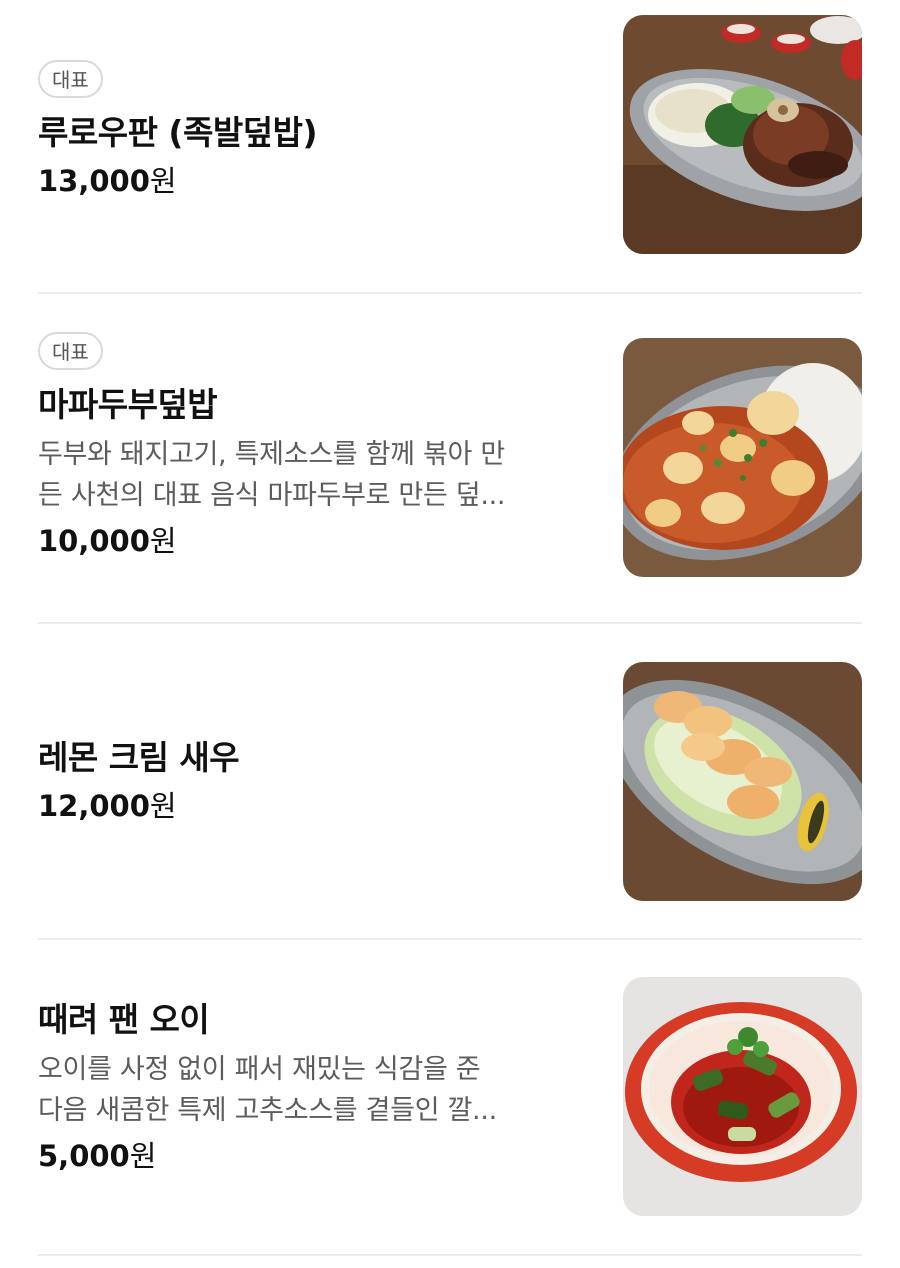  Describe the element at coordinates (318, 781) in the screenshot. I see `menu-item-text: 레몬 크림 새우 12,000원` at that location.